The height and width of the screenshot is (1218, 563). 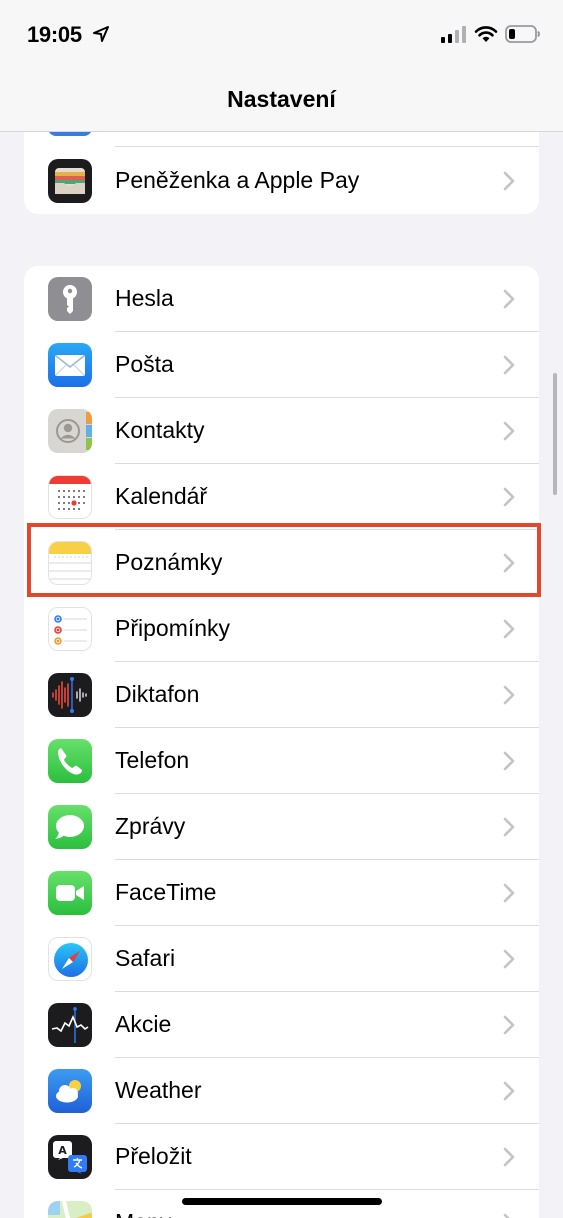 What do you see at coordinates (281, 365) in the screenshot?
I see `settings-row-mail: Pošta` at bounding box center [281, 365].